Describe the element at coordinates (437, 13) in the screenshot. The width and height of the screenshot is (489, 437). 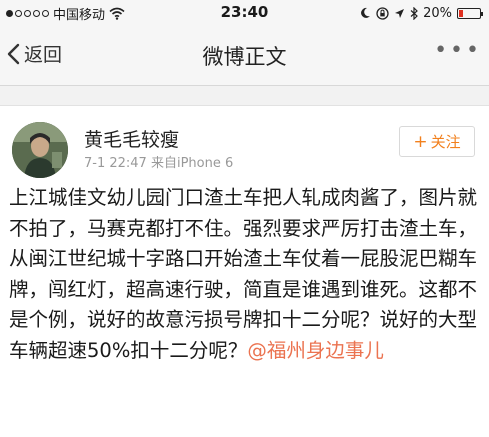
I see `battery-percent: 20%` at that location.